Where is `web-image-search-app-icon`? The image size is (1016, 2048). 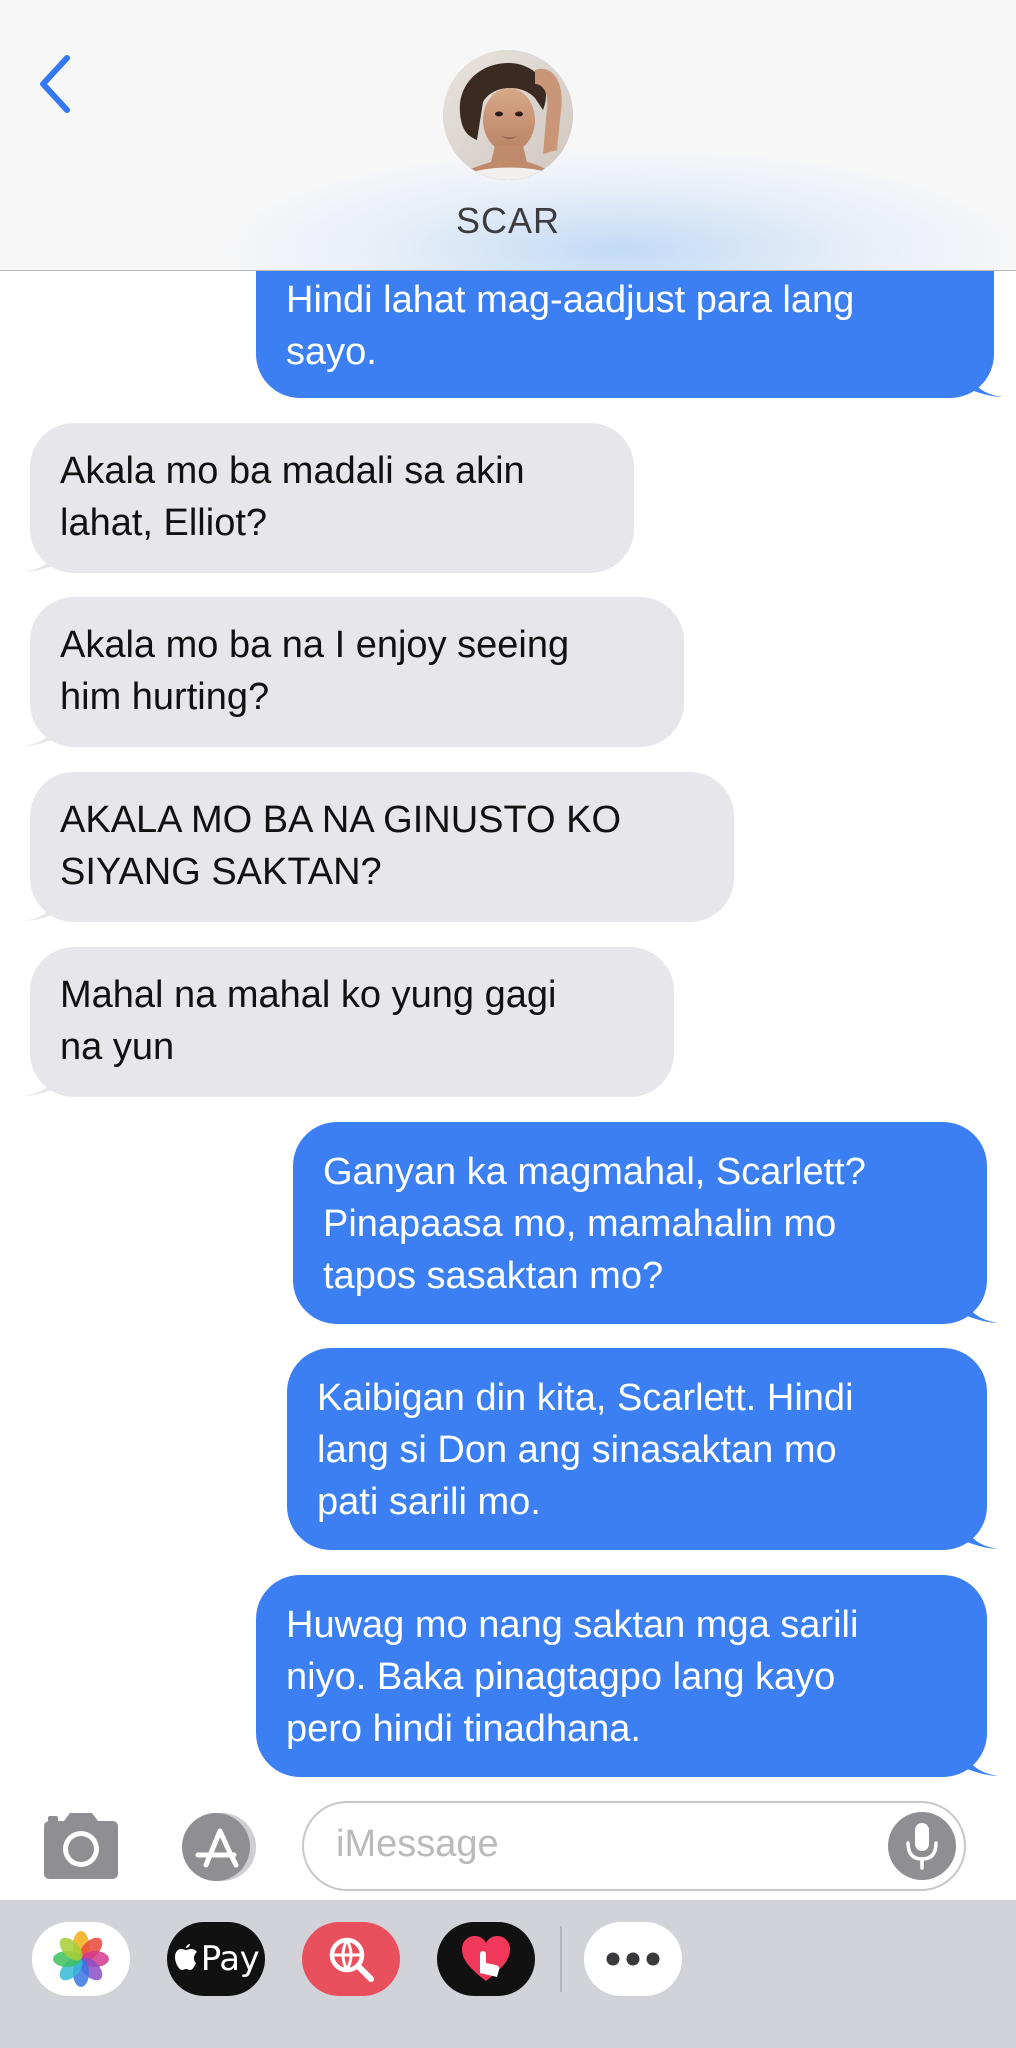
web-image-search-app-icon is located at coordinates (351, 1959).